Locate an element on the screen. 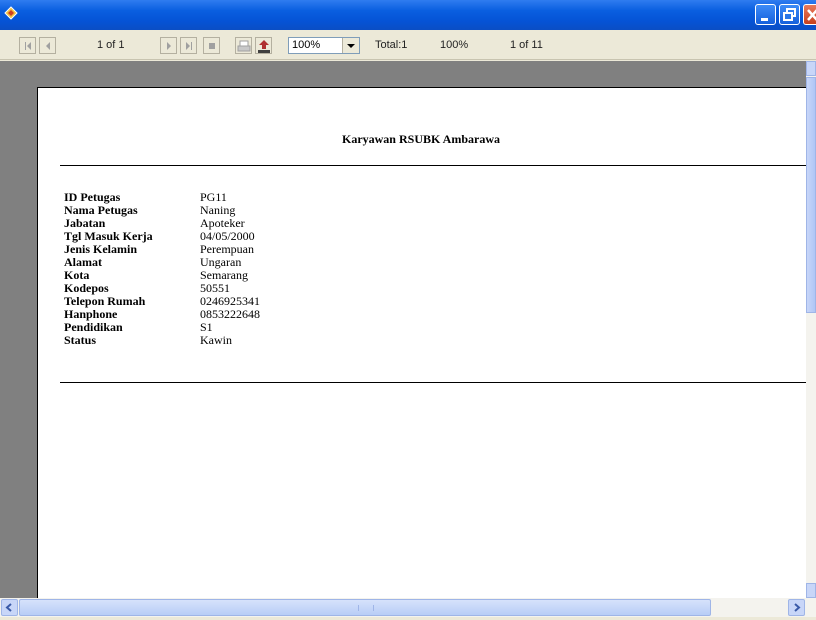 This screenshot has height=620, width=816. scroll-right-button is located at coordinates (796, 607).